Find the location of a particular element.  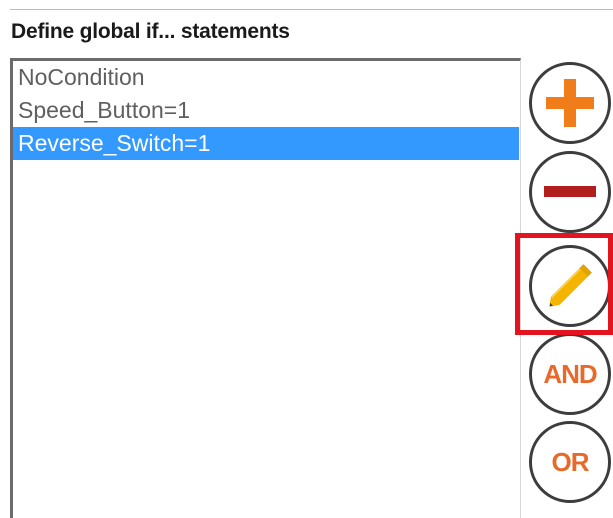

list-item-selected: Reverse_Switch=1 is located at coordinates (266, 143).